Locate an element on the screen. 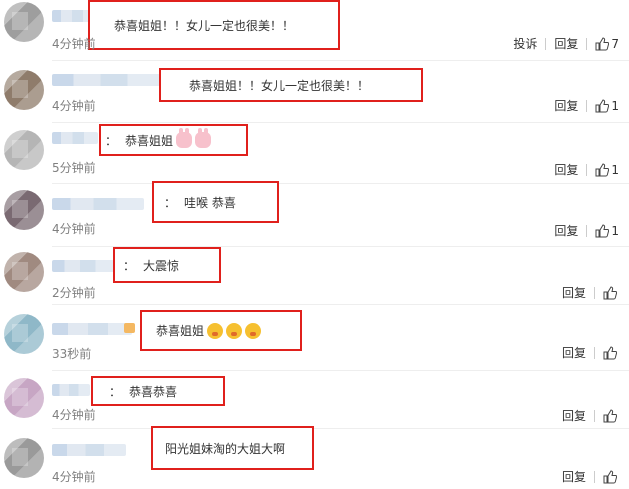 This screenshot has width=629, height=489. comment-row: ： 哇喉 恭喜 4分钟前 回复 1 is located at coordinates (314, 212).